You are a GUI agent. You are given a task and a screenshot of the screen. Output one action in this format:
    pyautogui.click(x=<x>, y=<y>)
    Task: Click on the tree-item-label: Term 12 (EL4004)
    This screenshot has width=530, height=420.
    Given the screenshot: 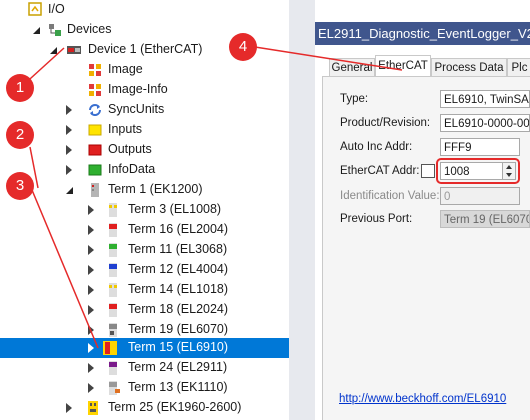 What is the action you would take?
    pyautogui.click(x=178, y=269)
    